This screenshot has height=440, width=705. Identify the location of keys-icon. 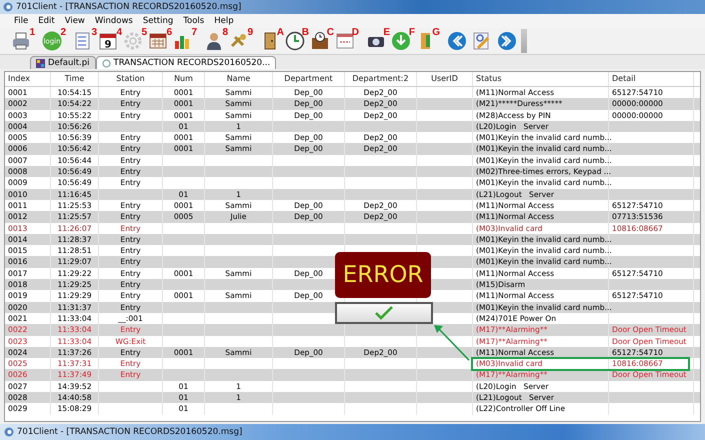
(238, 41).